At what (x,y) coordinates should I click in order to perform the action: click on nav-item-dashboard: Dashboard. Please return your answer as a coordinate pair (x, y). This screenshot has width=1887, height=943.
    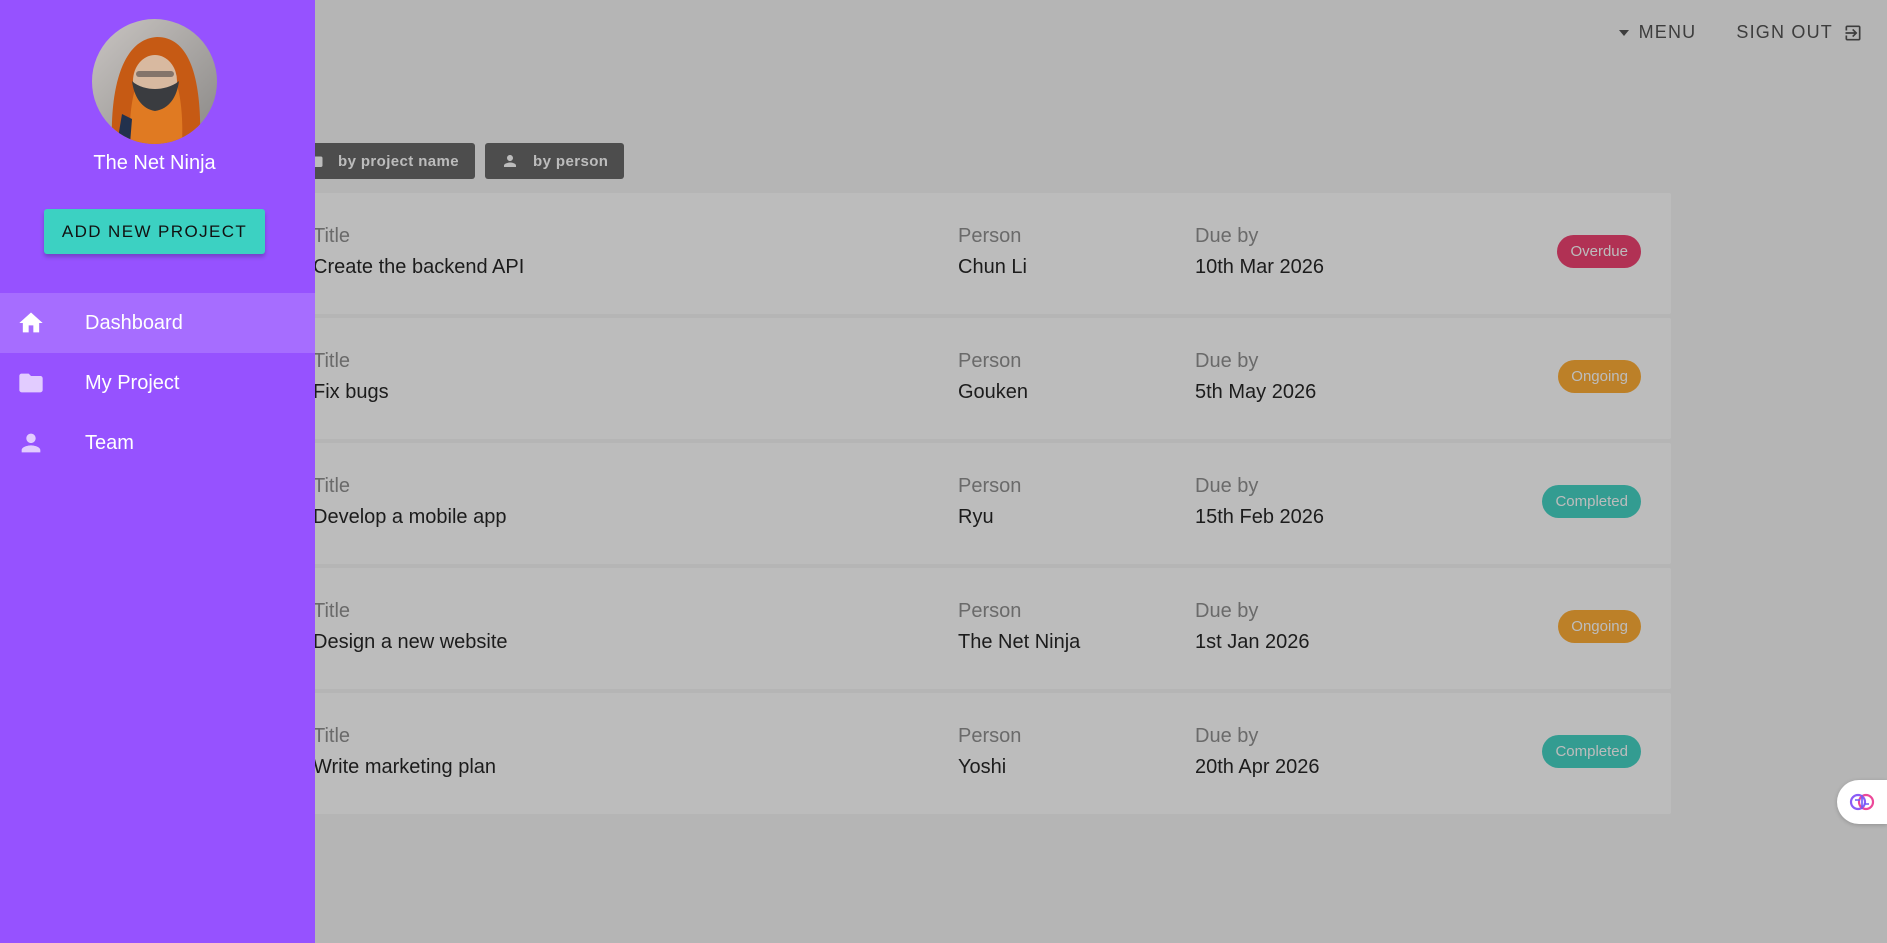
    Looking at the image, I should click on (157, 323).